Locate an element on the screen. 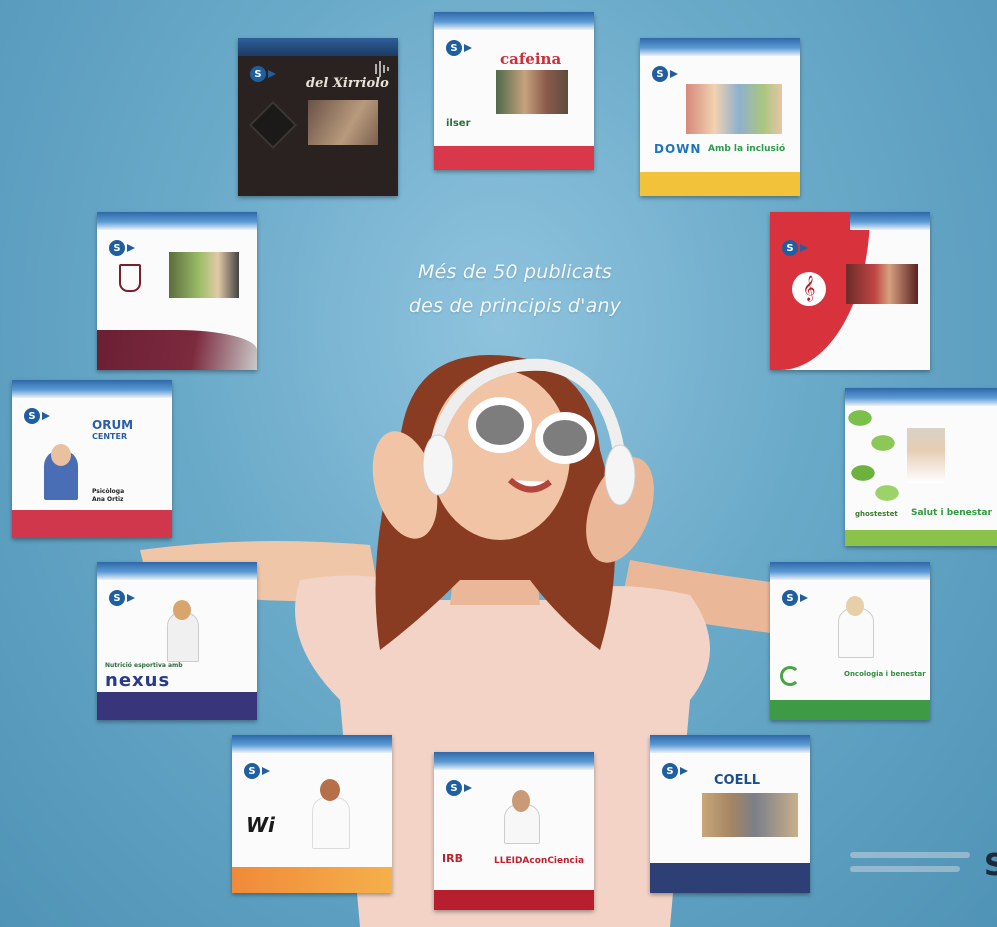  card-down-photo is located at coordinates (734, 109).